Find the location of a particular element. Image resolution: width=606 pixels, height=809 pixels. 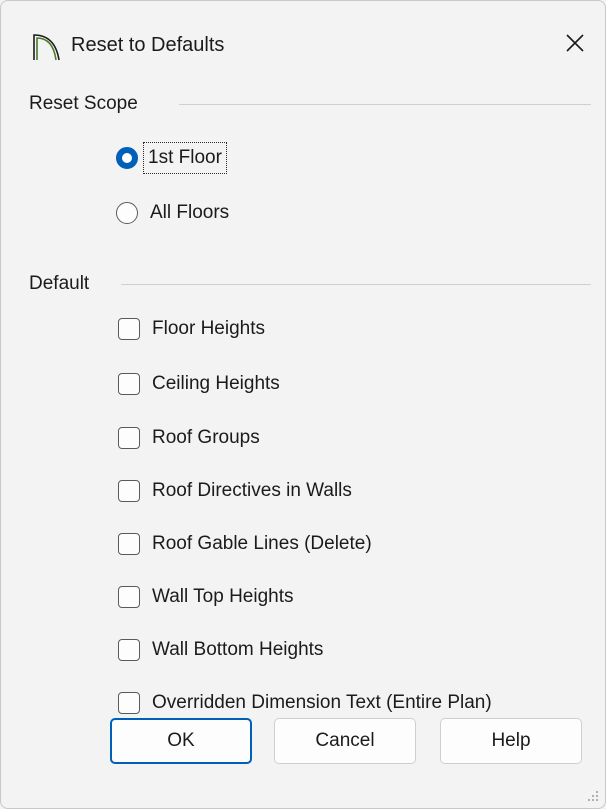

checkbox-wall-top-heights: Wall Top Heights is located at coordinates (206, 597).